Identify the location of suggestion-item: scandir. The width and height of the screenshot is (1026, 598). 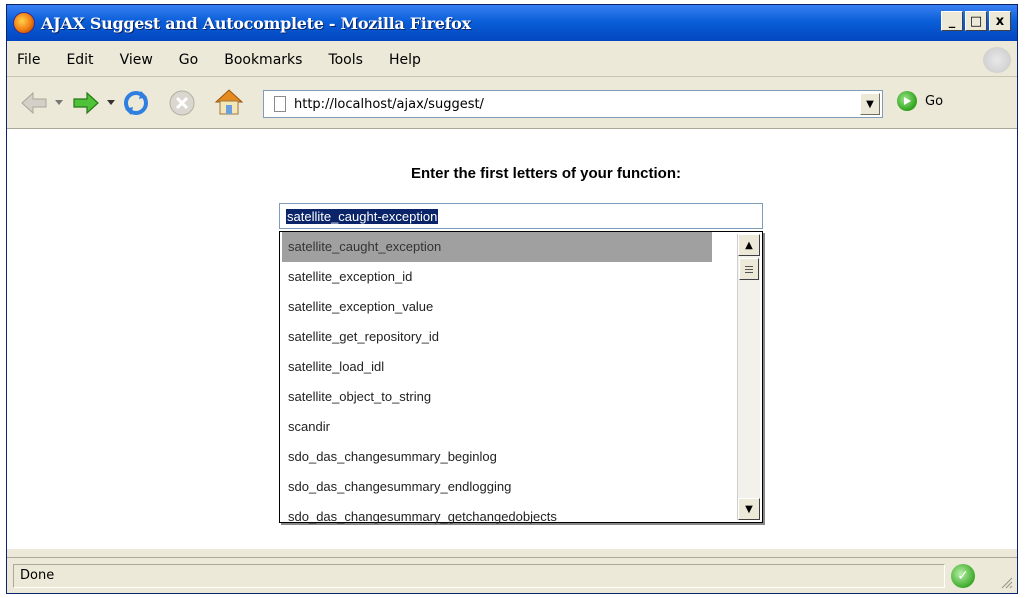
(497, 427).